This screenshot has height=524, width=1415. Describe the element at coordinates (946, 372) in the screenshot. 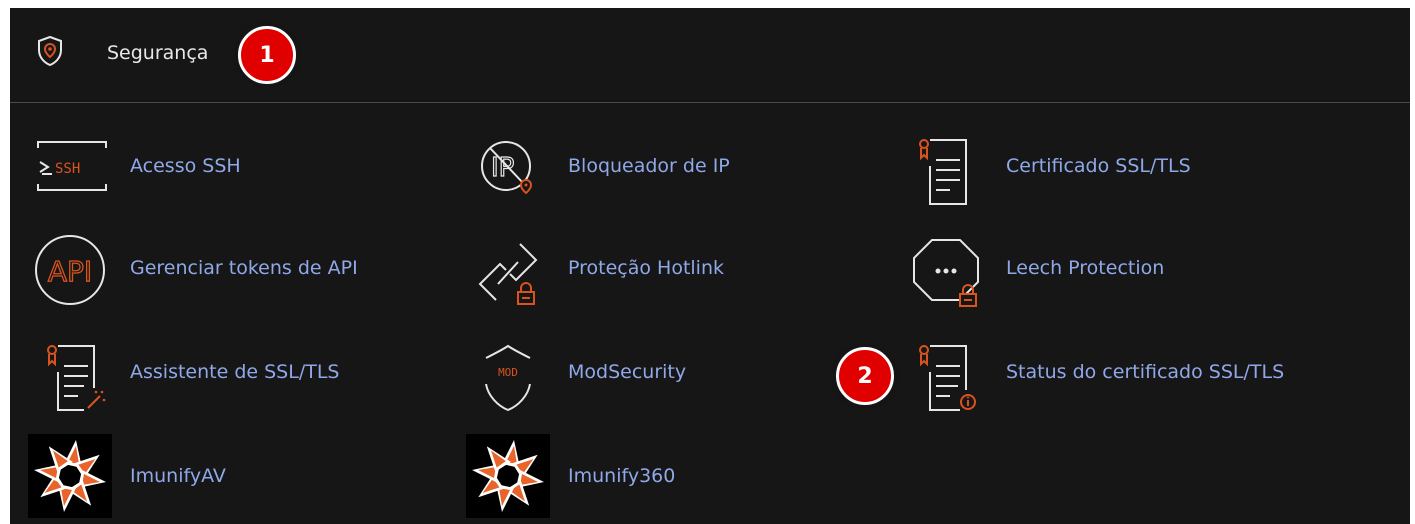

I see `certificate-status-icon` at that location.